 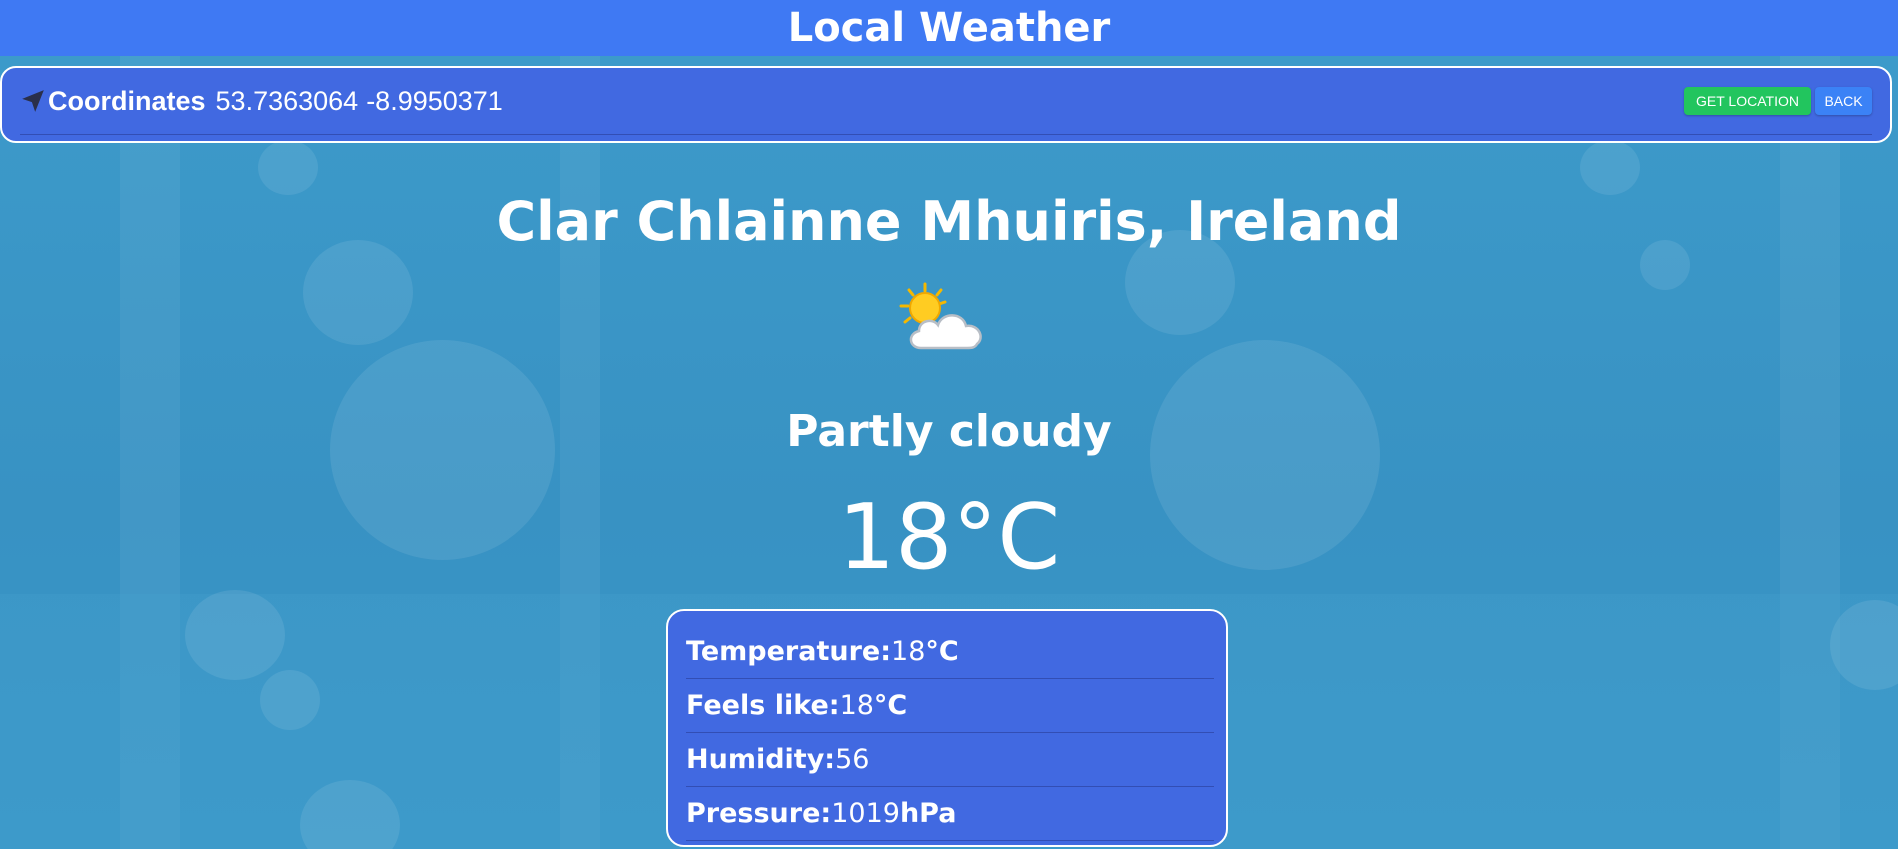 What do you see at coordinates (950, 760) in the screenshot?
I see `detail-row-humidity: Humidity: 56` at bounding box center [950, 760].